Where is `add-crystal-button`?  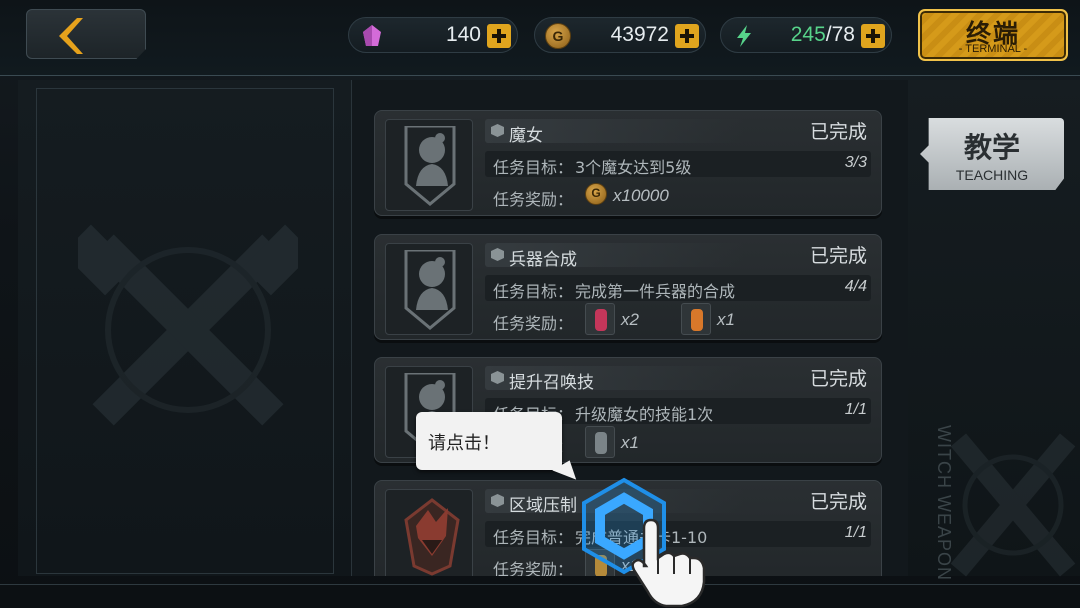
add-crystal-button is located at coordinates (499, 36).